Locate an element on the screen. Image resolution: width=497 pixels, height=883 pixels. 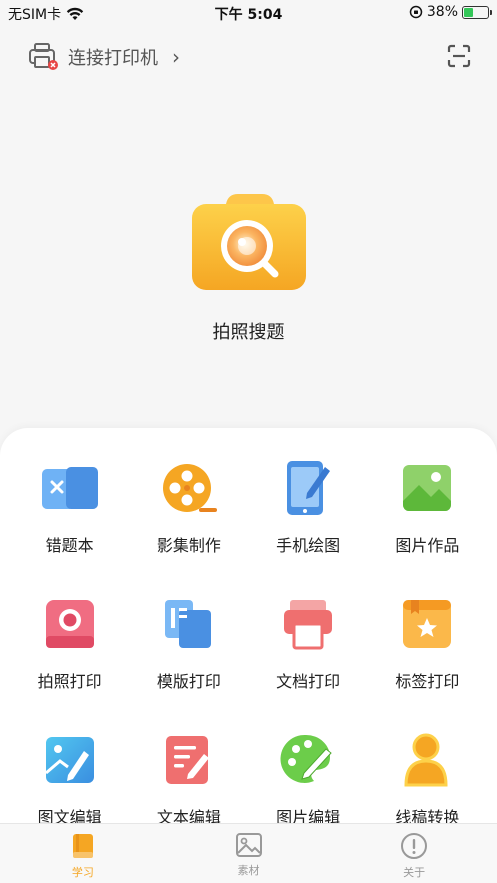
error-book-icon is located at coordinates (70, 488).